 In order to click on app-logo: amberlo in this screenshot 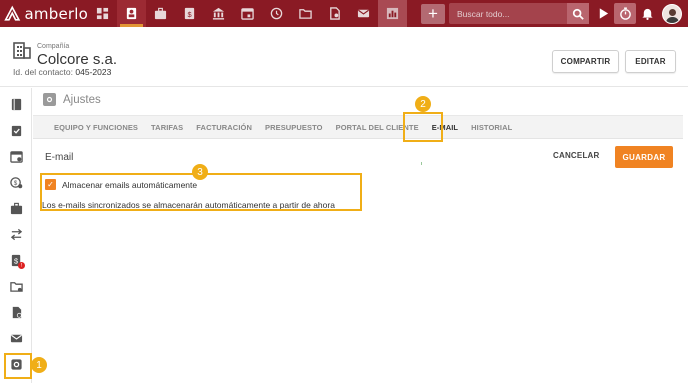, I will do `click(44, 14)`.